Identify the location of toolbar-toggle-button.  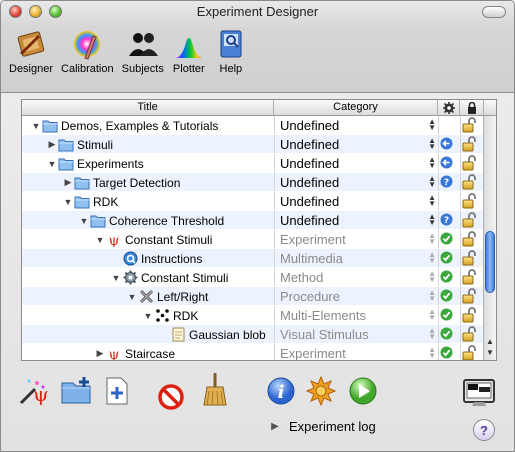
(494, 12).